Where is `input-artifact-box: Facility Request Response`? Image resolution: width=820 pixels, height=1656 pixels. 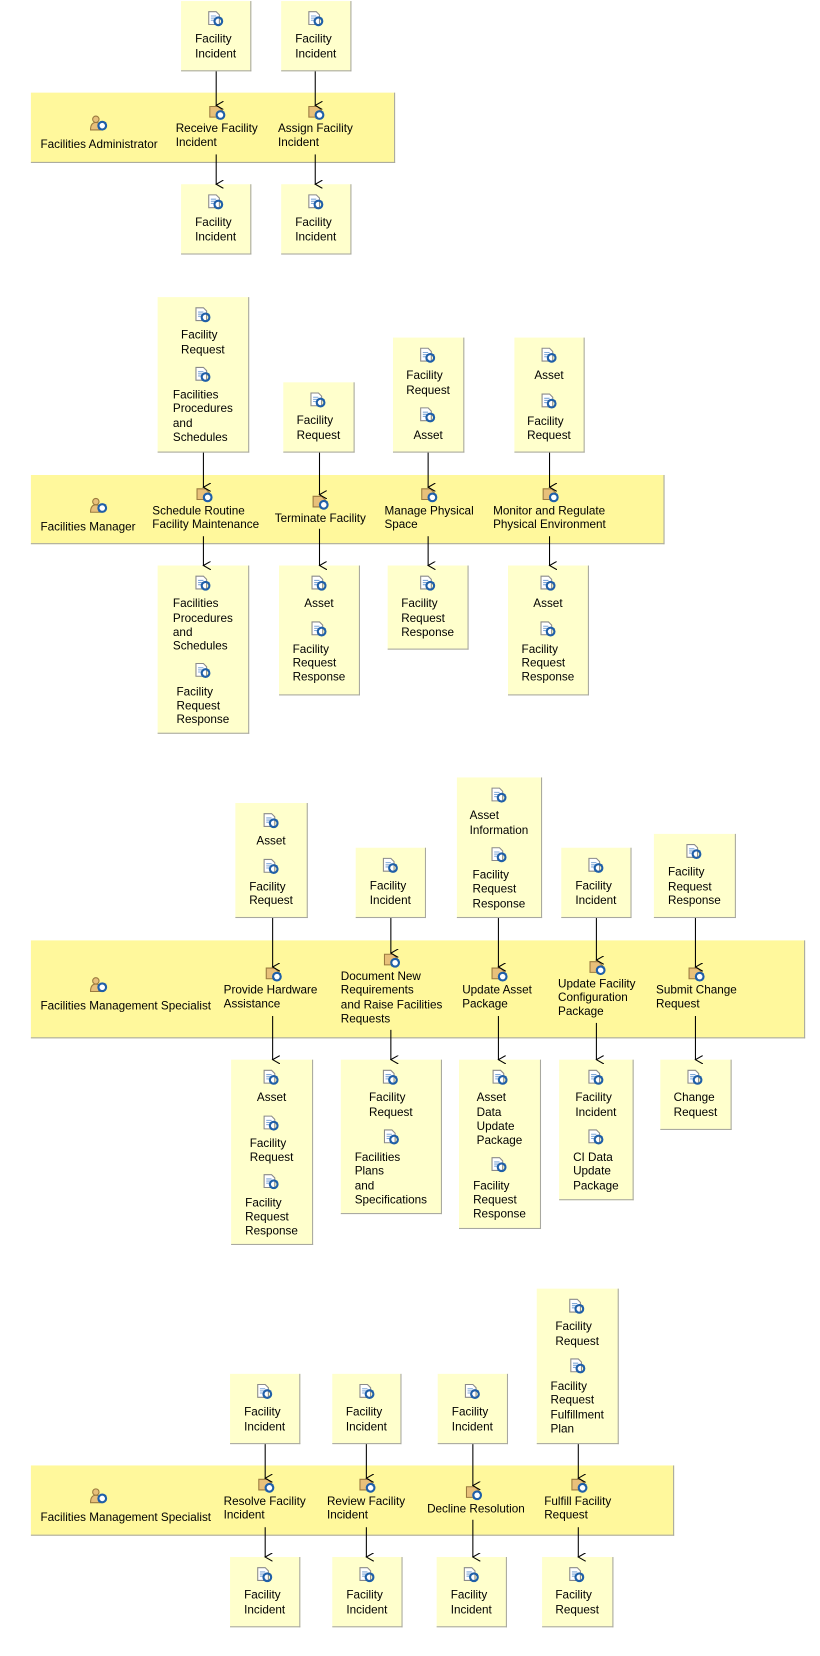
input-artifact-box: Facility Request Response is located at coordinates (694, 876).